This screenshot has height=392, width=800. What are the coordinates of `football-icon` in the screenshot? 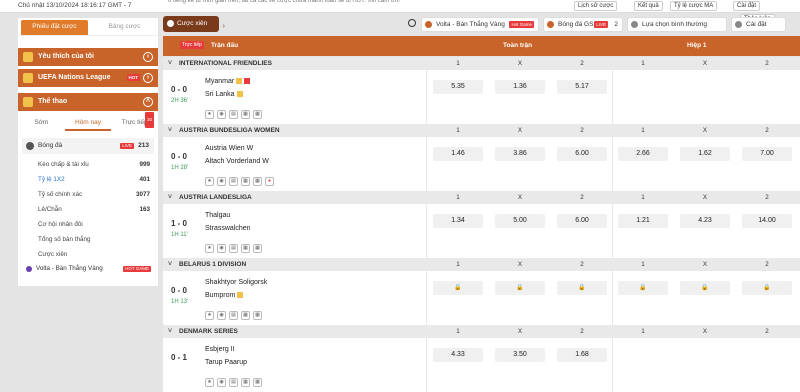 It's located at (550, 24).